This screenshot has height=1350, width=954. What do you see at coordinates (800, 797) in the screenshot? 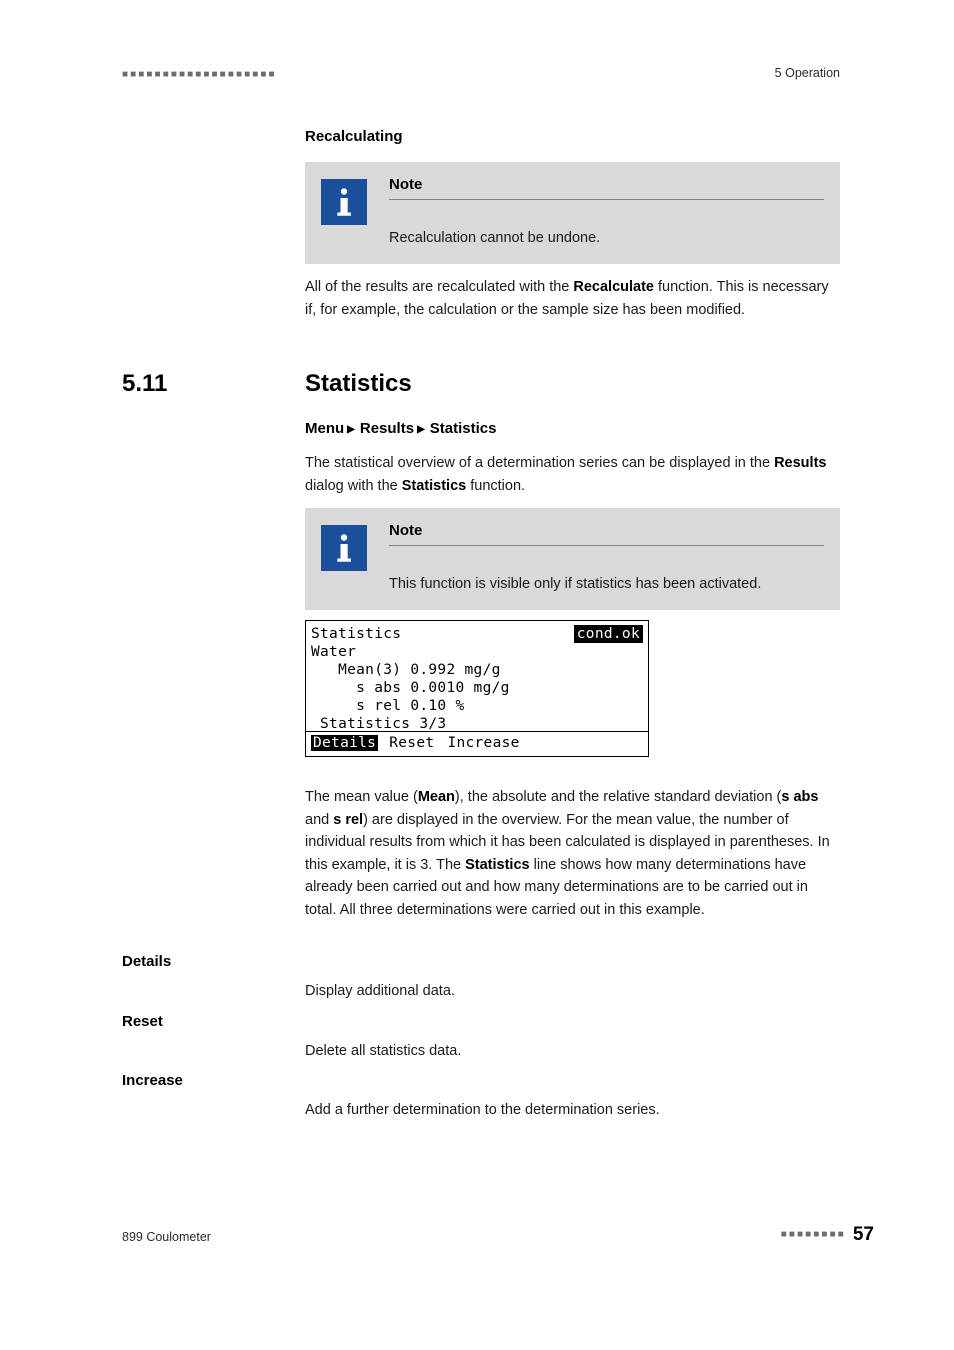
I see `desc-b2: s abs` at bounding box center [800, 797].